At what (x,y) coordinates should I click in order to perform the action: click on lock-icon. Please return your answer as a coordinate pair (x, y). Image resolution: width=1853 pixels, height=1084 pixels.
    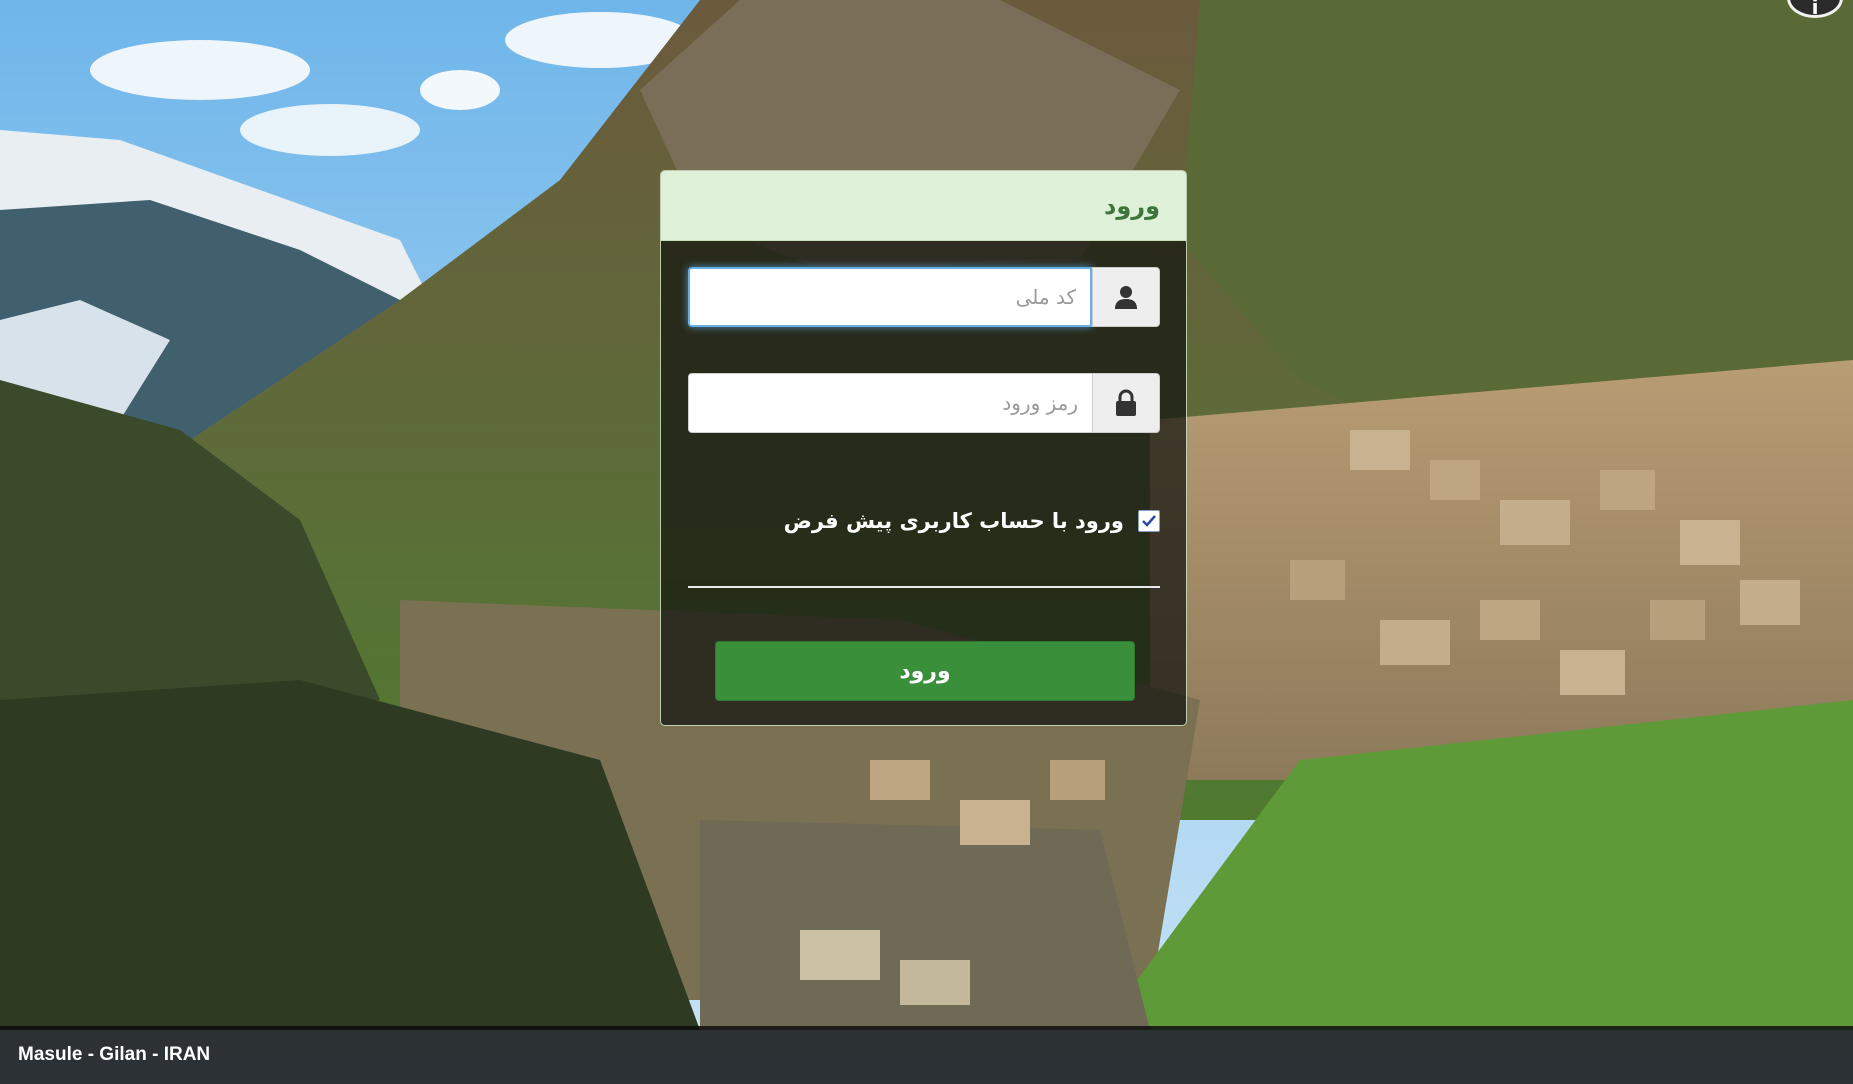
    Looking at the image, I should click on (1126, 403).